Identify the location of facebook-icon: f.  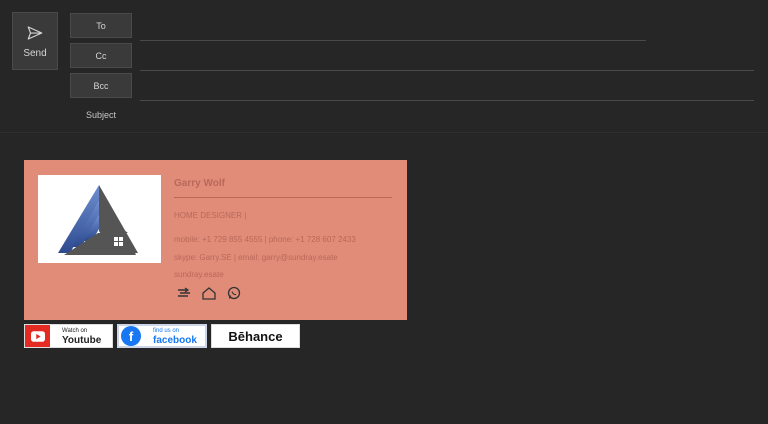
(131, 336).